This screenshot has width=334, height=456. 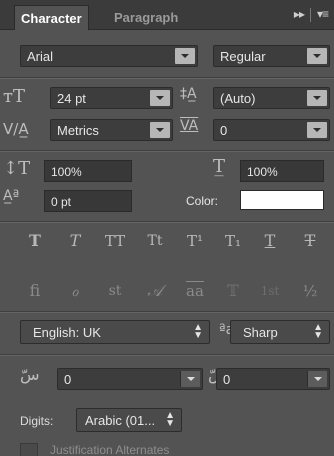 What do you see at coordinates (271, 98) in the screenshot?
I see `leading-dropdown: (Auto)` at bounding box center [271, 98].